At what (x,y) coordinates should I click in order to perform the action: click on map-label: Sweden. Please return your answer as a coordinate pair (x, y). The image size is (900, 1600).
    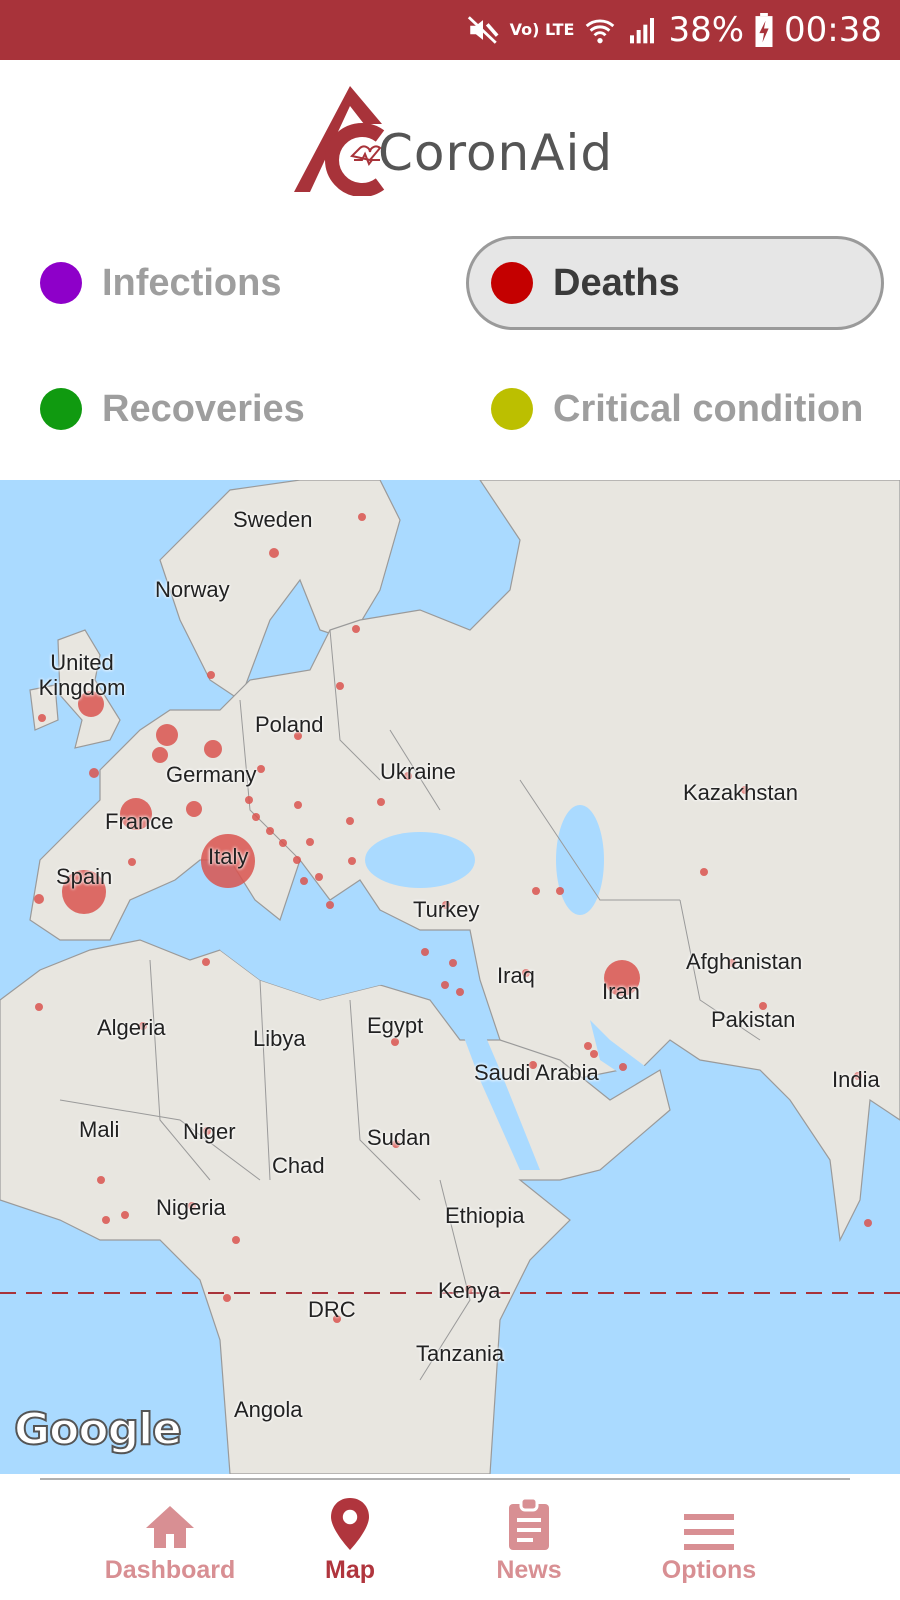
    Looking at the image, I should click on (273, 519).